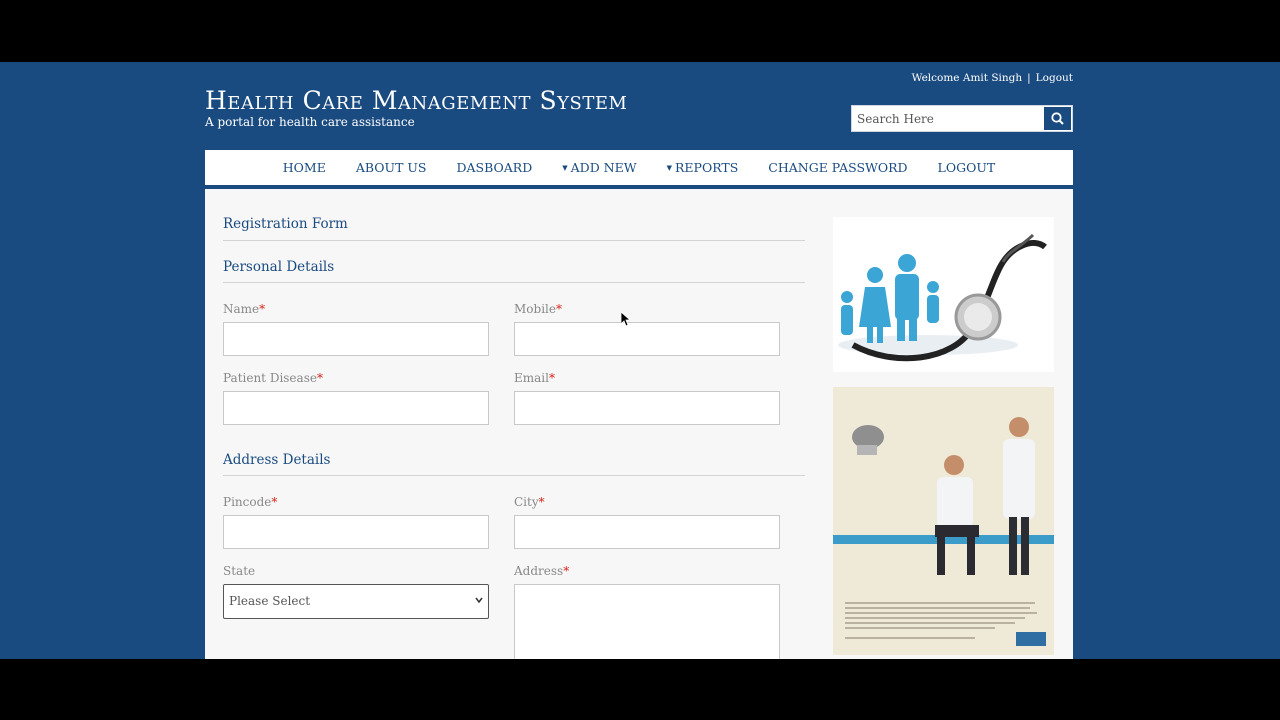 This screenshot has width=1280, height=720. I want to click on user-links: Welcome Amit Singh | Logout, so click(992, 78).